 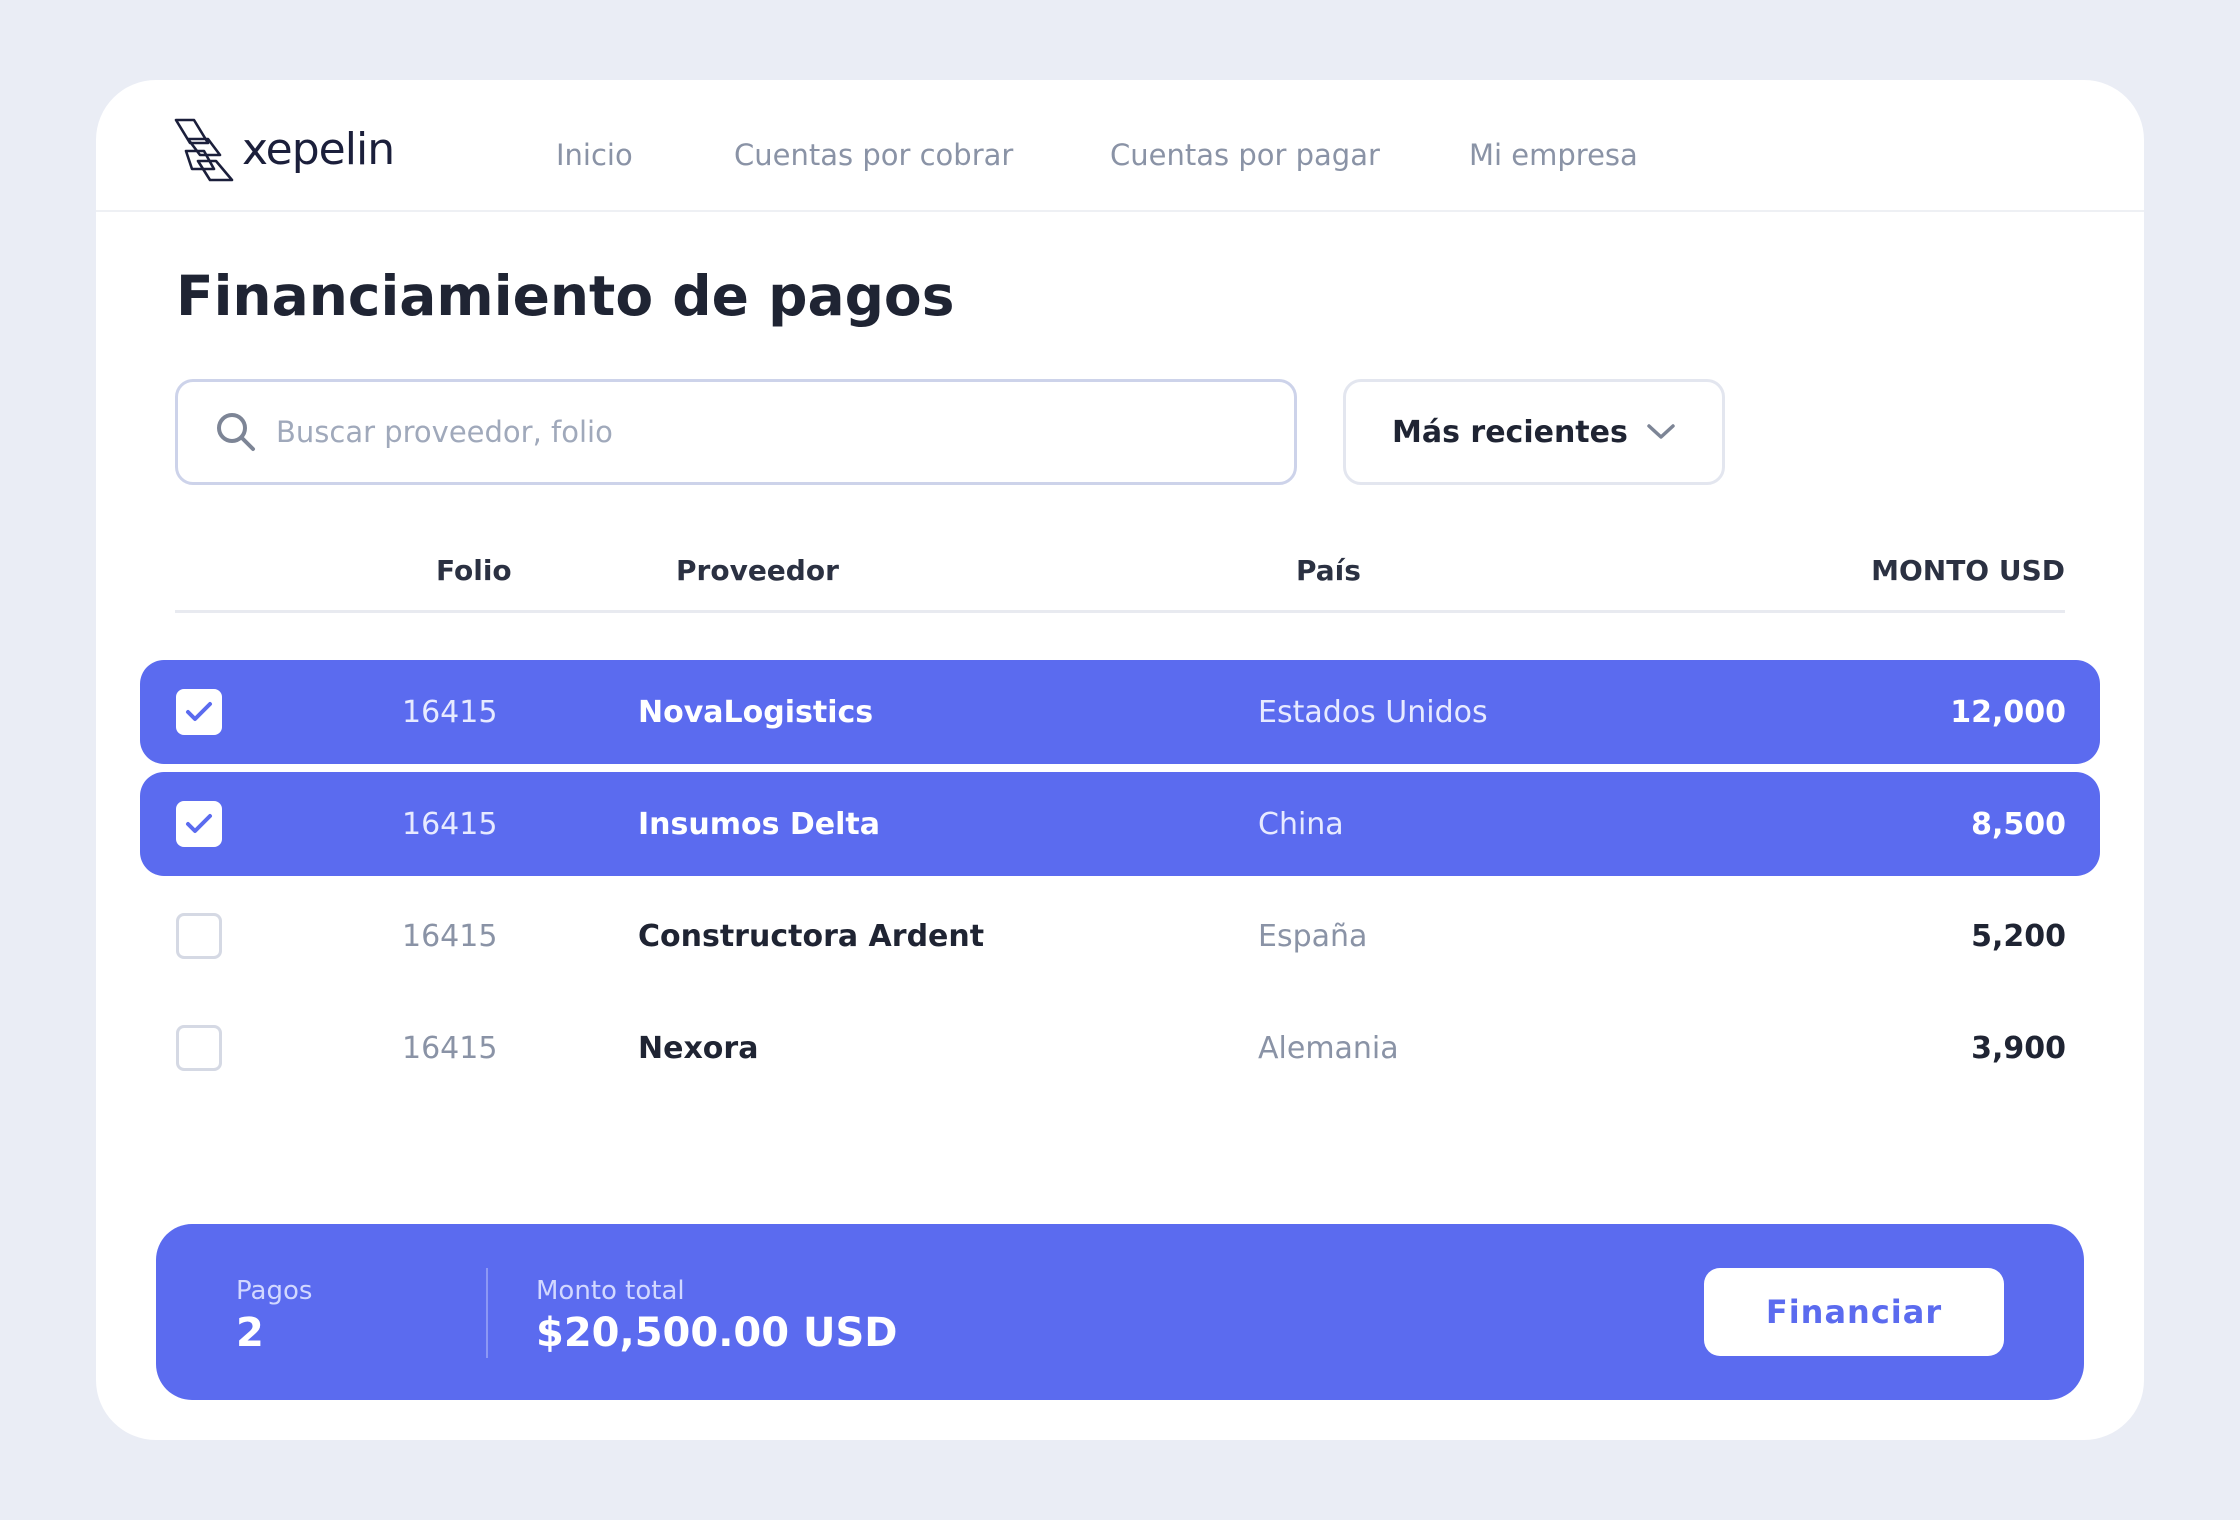 What do you see at coordinates (1328, 570) in the screenshot?
I see `column-header-pais: País` at bounding box center [1328, 570].